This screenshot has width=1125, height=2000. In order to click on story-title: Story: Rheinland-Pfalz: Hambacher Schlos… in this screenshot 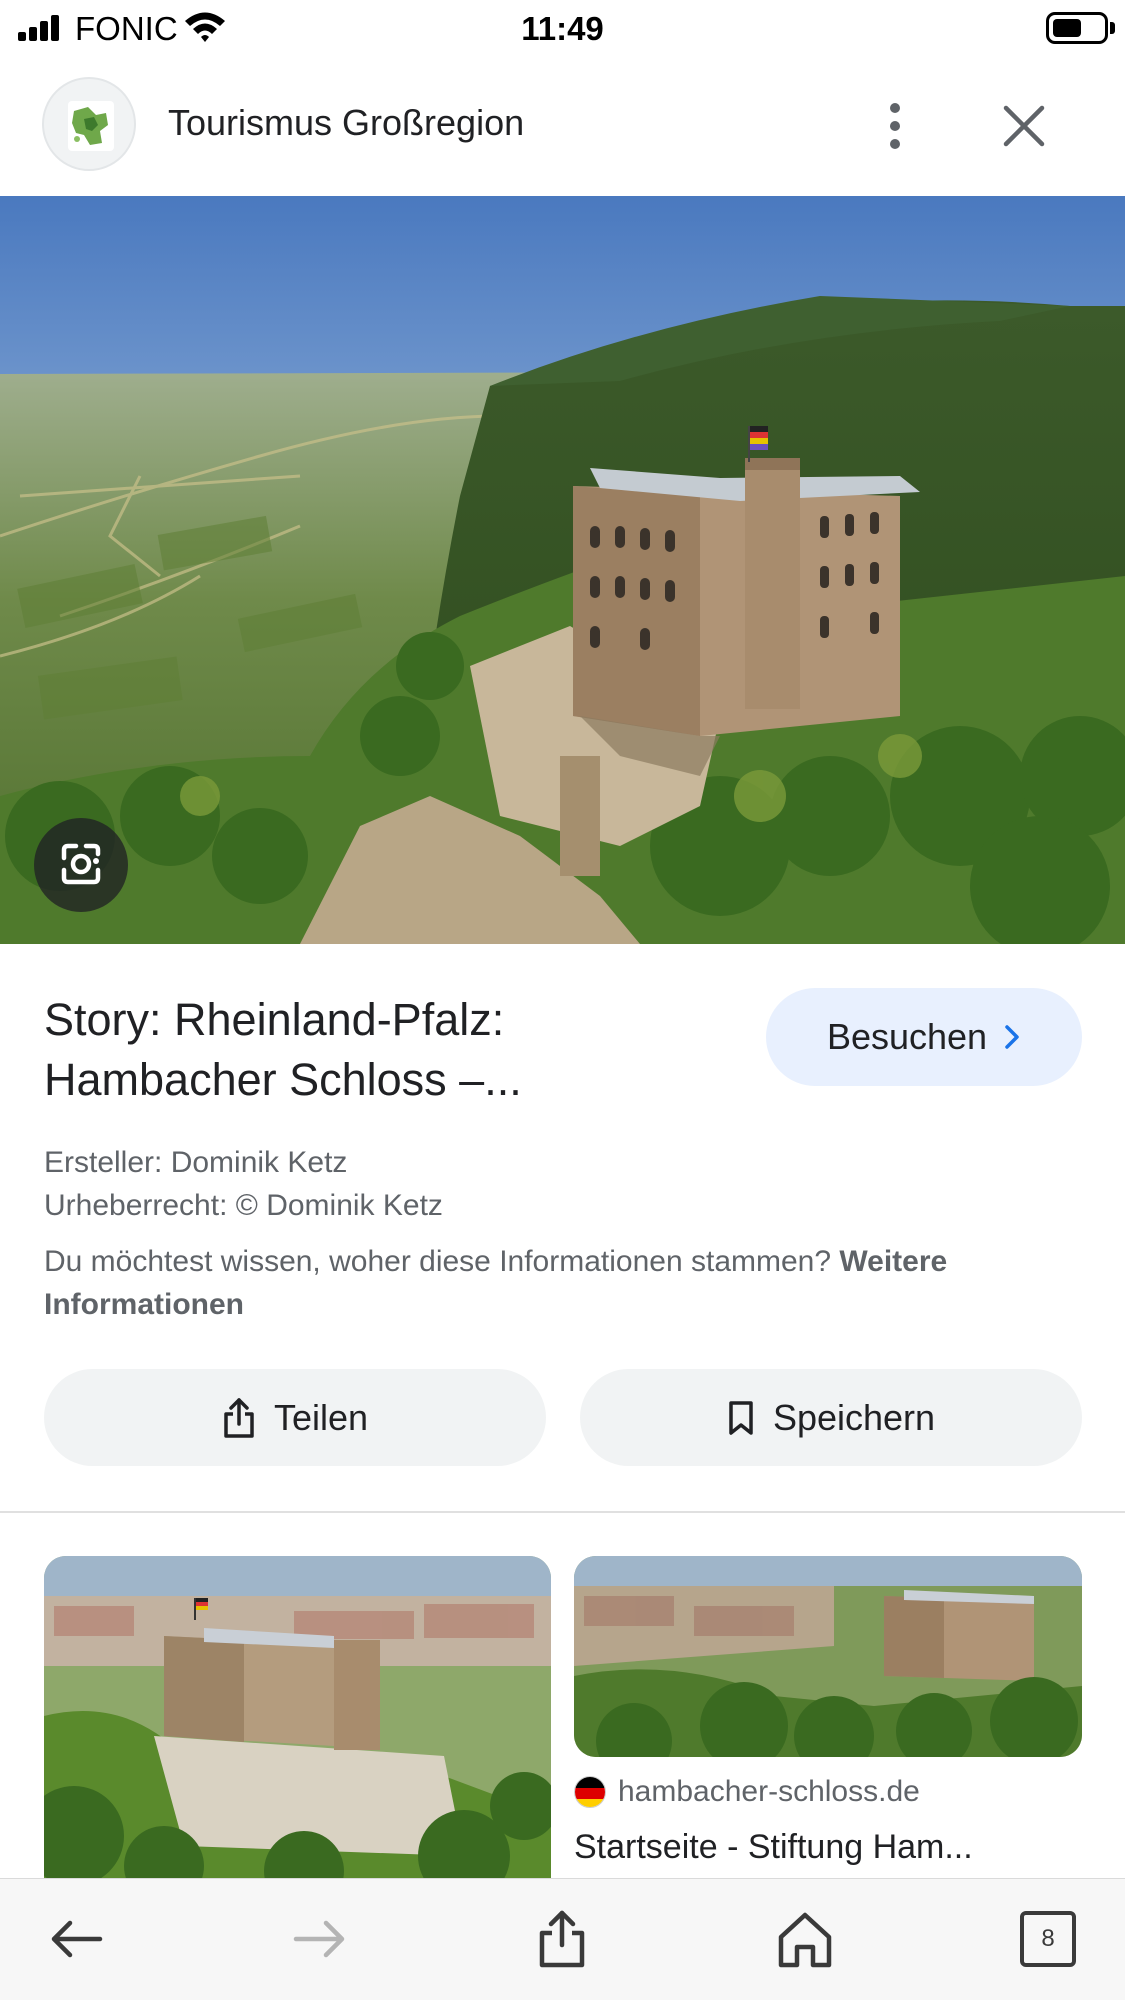, I will do `click(394, 1050)`.